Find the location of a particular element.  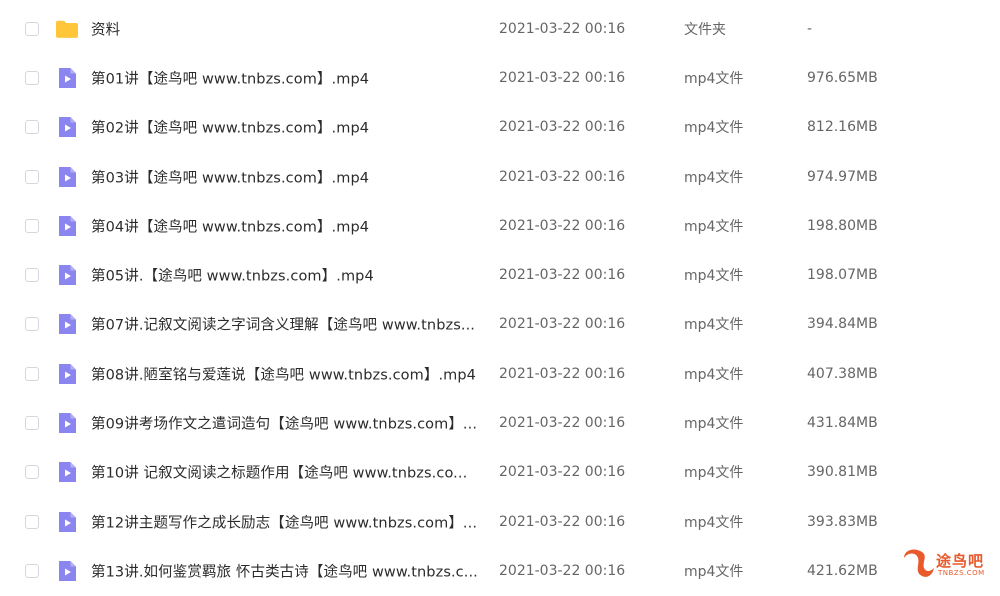

watermark-logo: 途鸟吧 TNBZS.COM is located at coordinates (946, 566).